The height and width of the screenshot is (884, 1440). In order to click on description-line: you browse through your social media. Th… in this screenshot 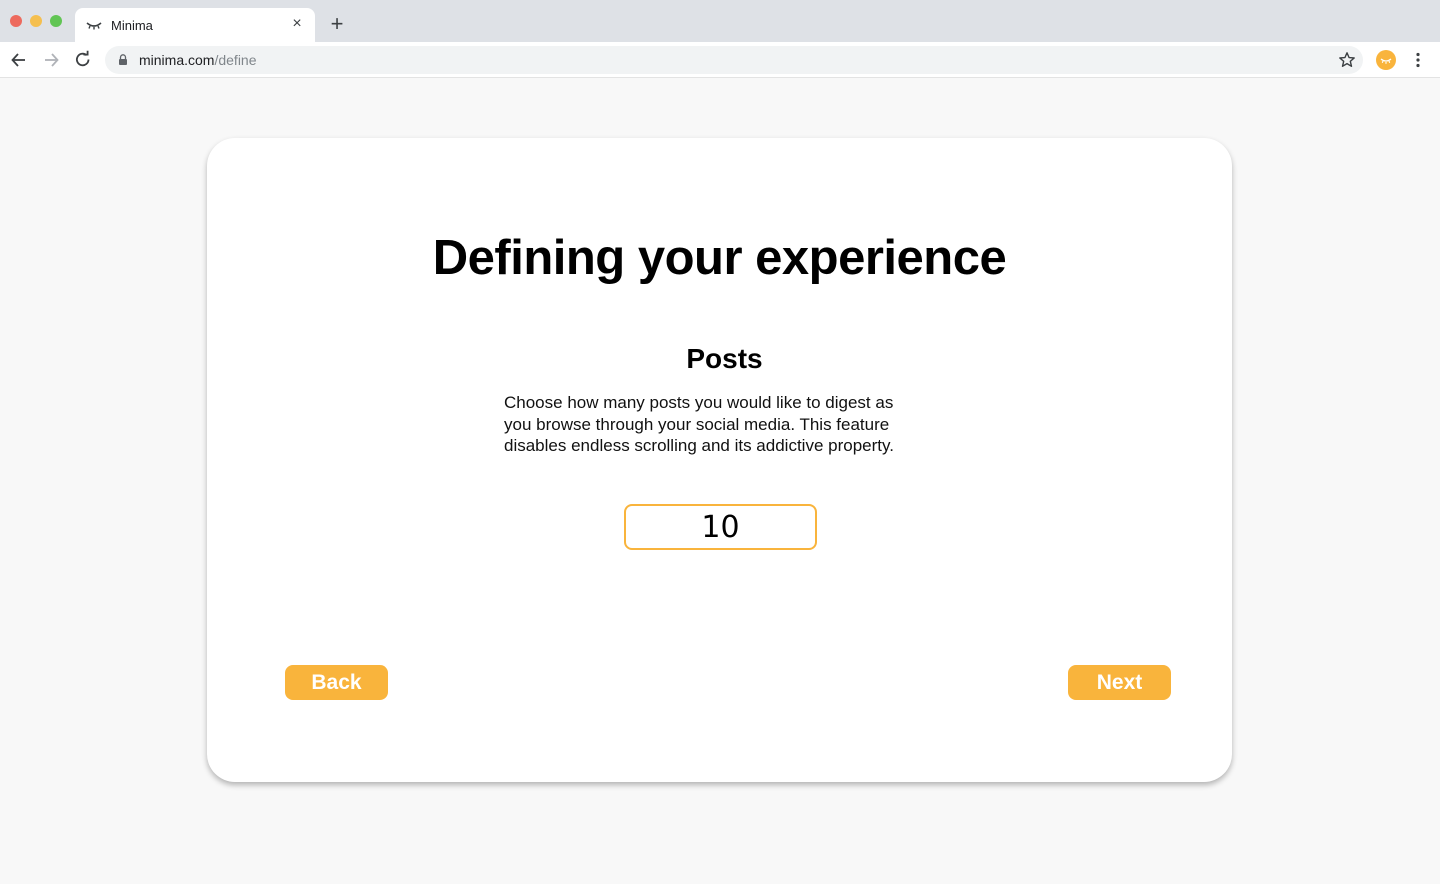, I will do `click(697, 424)`.